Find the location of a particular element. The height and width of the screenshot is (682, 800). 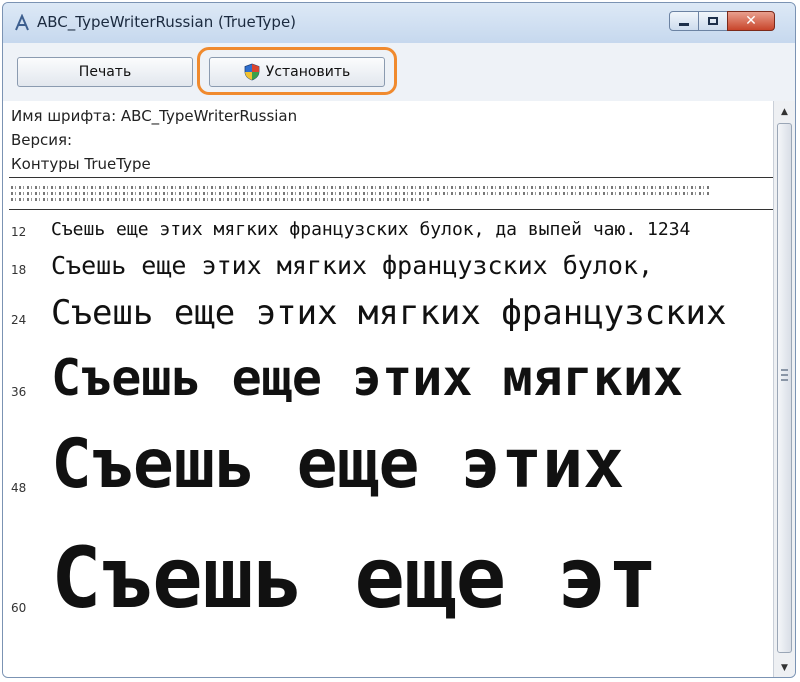

divider-top is located at coordinates (391, 177).